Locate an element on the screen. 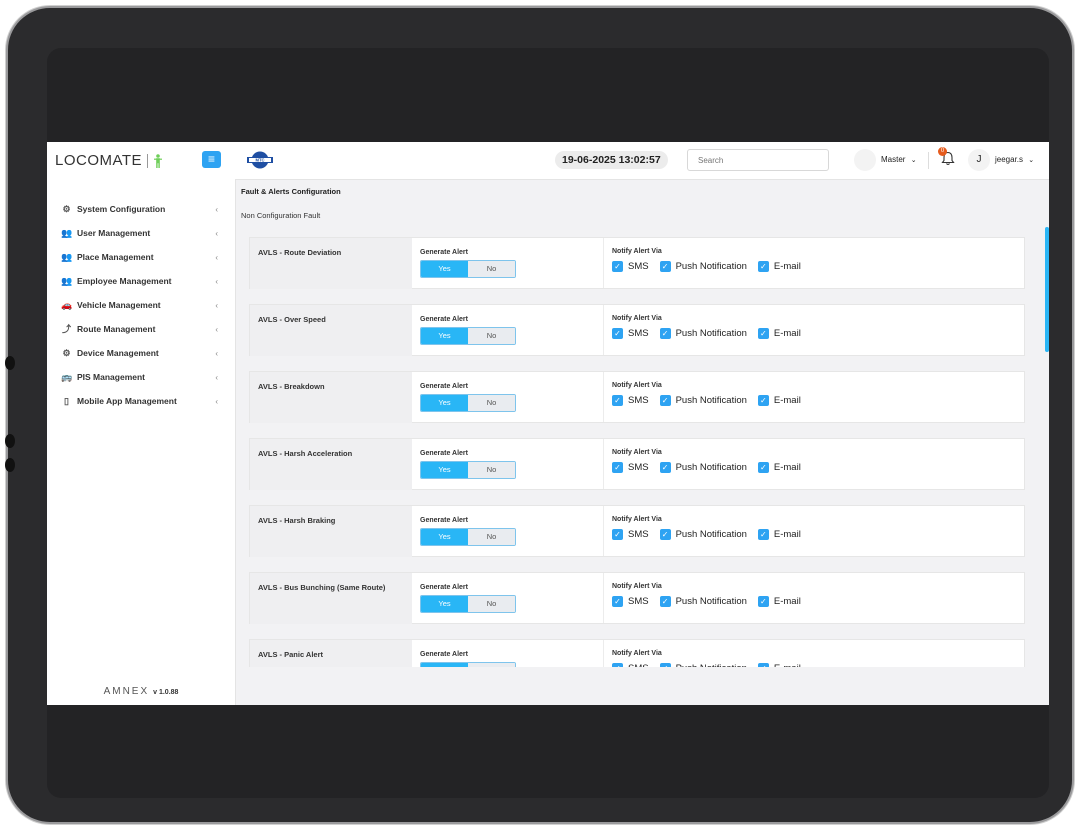 The height and width of the screenshot is (830, 1080). mtc-logo-icon: MTC is located at coordinates (260, 160).